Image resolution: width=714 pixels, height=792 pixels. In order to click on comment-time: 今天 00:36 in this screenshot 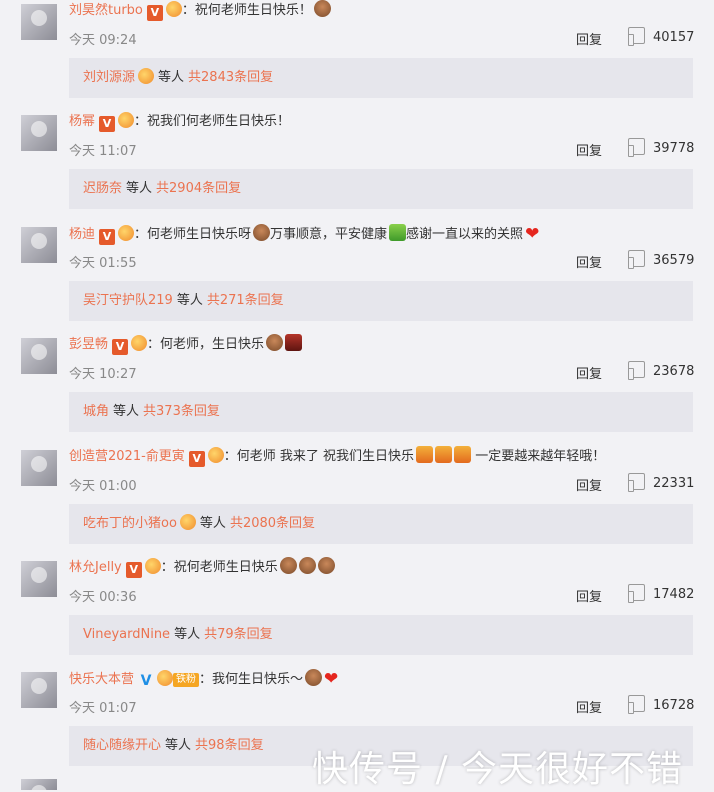, I will do `click(103, 597)`.